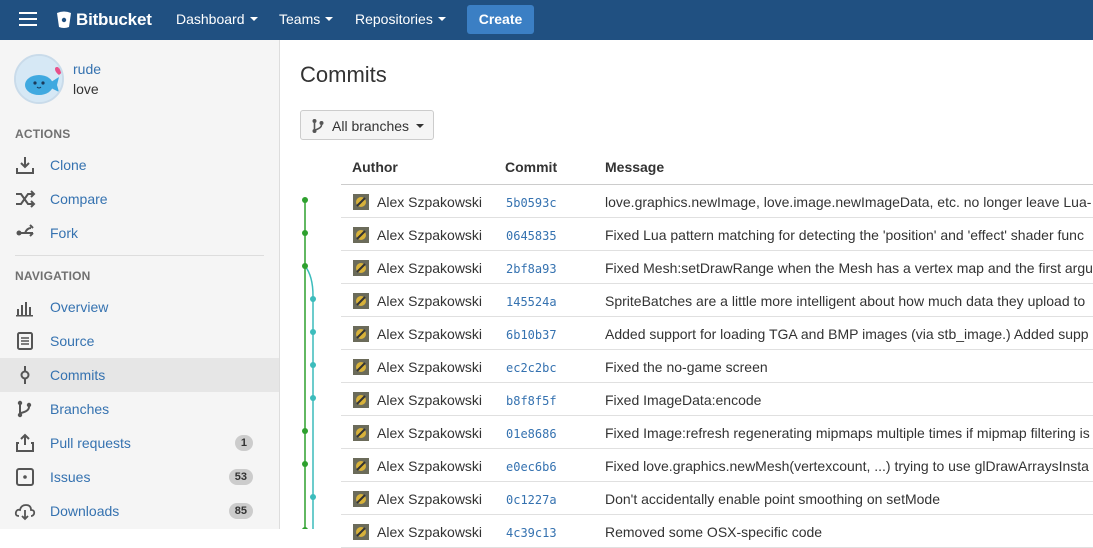 The height and width of the screenshot is (548, 1093). What do you see at coordinates (139, 443) in the screenshot?
I see `sidebar-item-pull-requests: Pull requests 1` at bounding box center [139, 443].